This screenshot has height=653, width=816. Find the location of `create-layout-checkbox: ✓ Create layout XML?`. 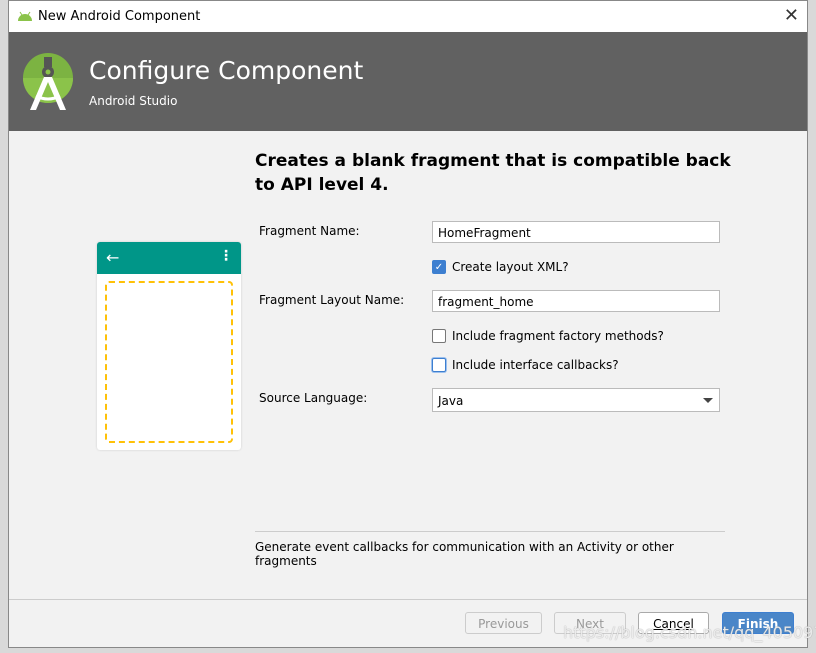

create-layout-checkbox: ✓ Create layout XML? is located at coordinates (500, 267).